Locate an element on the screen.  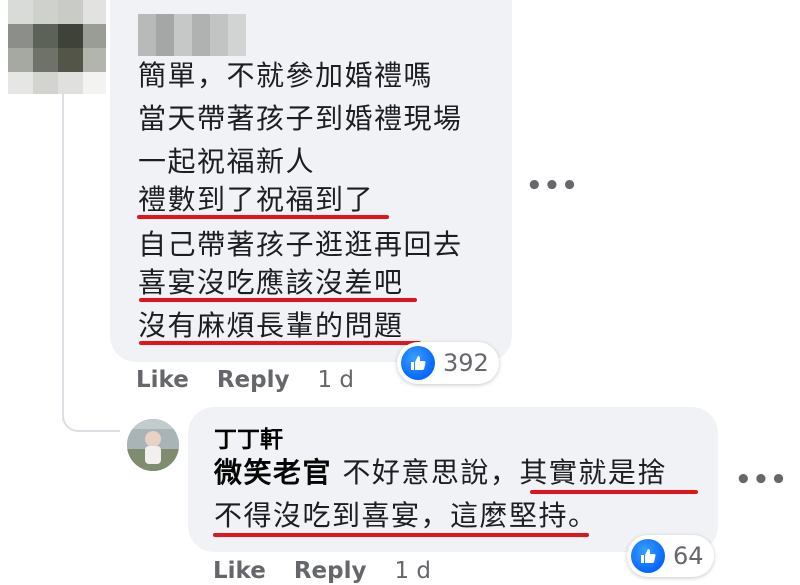
reply-actions: Like Reply 1 d is located at coordinates (322, 571).